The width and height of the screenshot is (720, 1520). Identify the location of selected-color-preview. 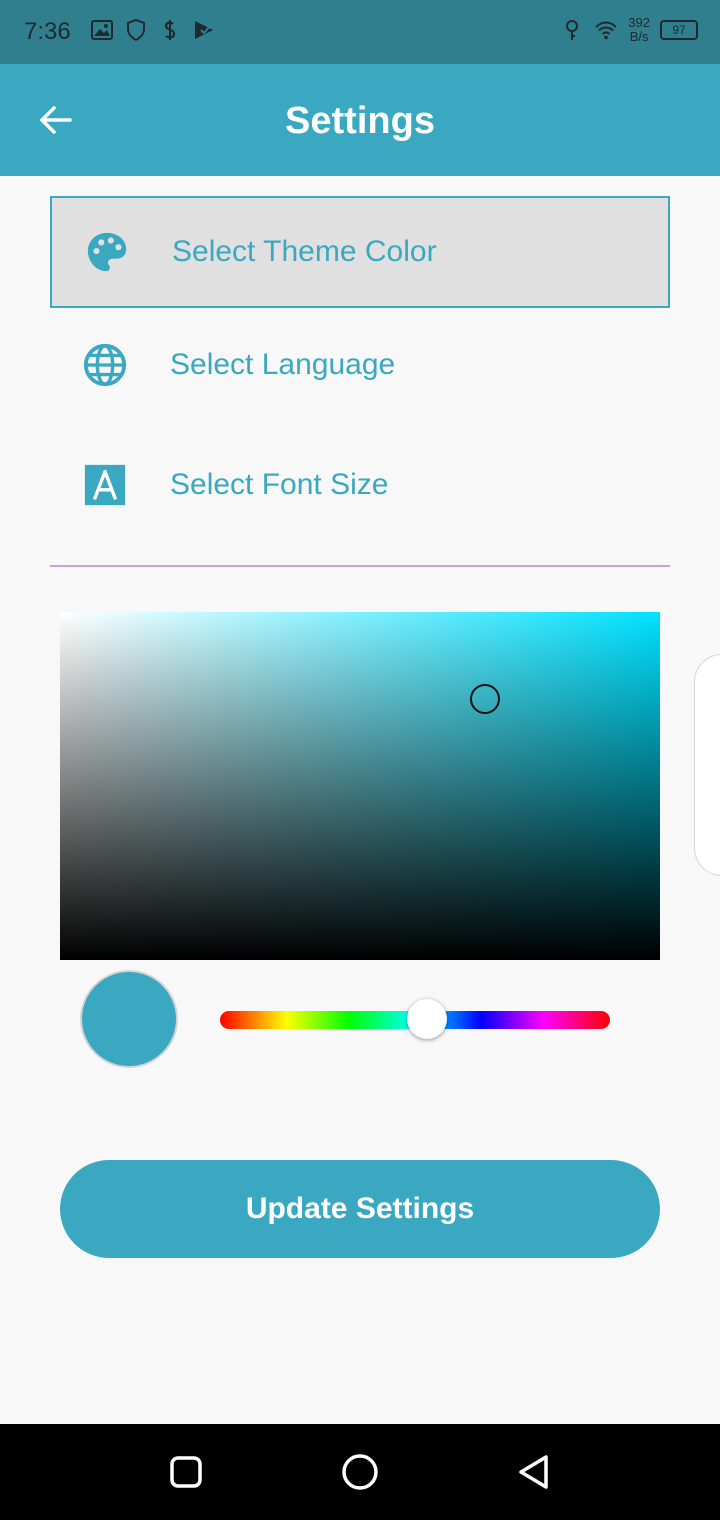
(129, 1019).